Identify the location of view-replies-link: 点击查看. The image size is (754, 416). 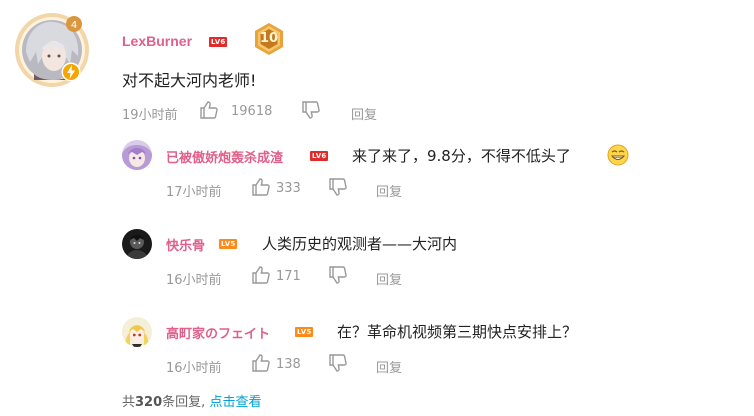
(235, 402).